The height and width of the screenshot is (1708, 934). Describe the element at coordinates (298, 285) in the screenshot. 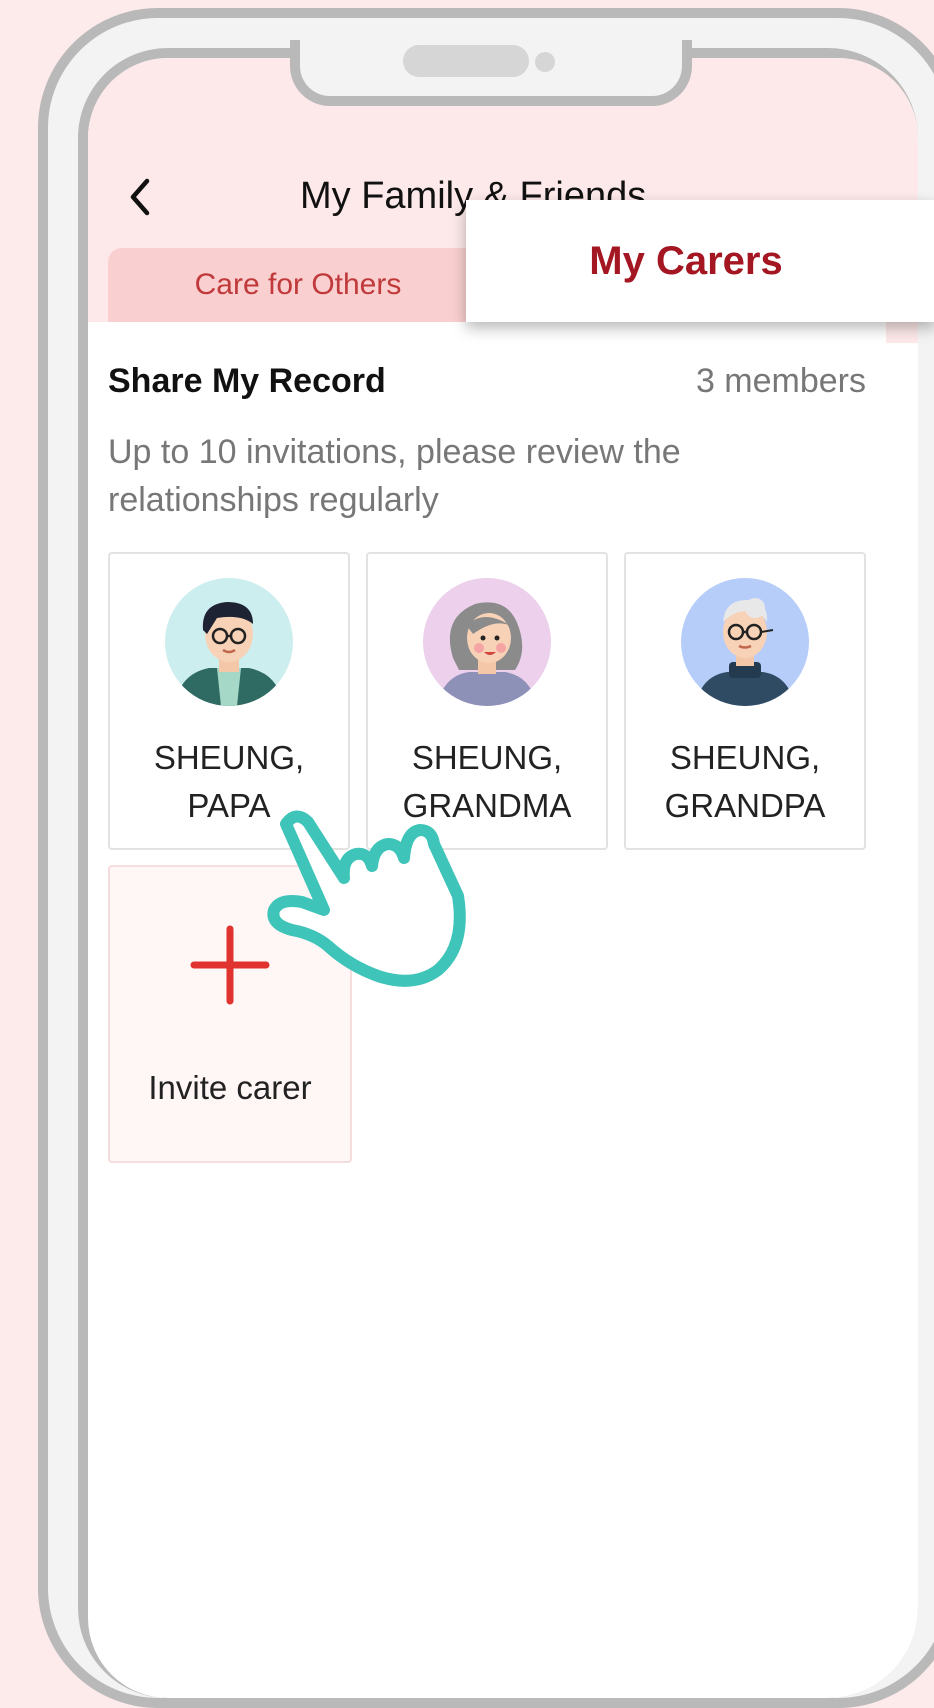

I see `tab-care-for-others: Care for Others` at that location.